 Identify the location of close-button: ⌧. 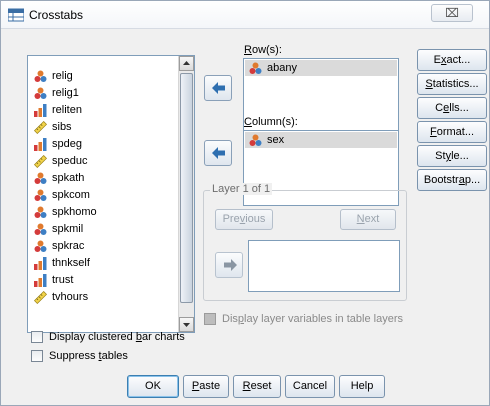
(452, 13).